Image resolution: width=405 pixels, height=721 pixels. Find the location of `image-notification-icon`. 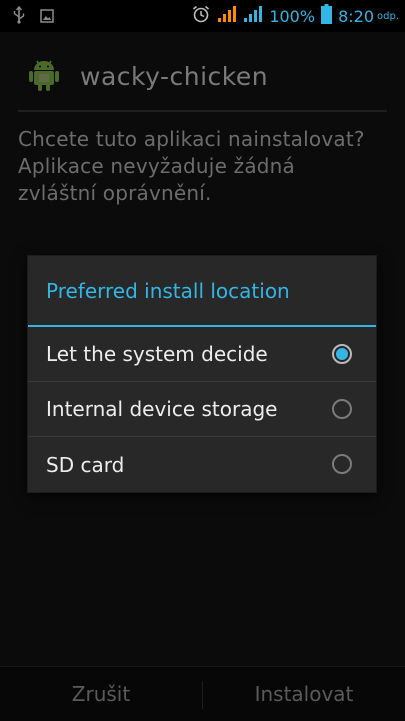

image-notification-icon is located at coordinates (47, 17).